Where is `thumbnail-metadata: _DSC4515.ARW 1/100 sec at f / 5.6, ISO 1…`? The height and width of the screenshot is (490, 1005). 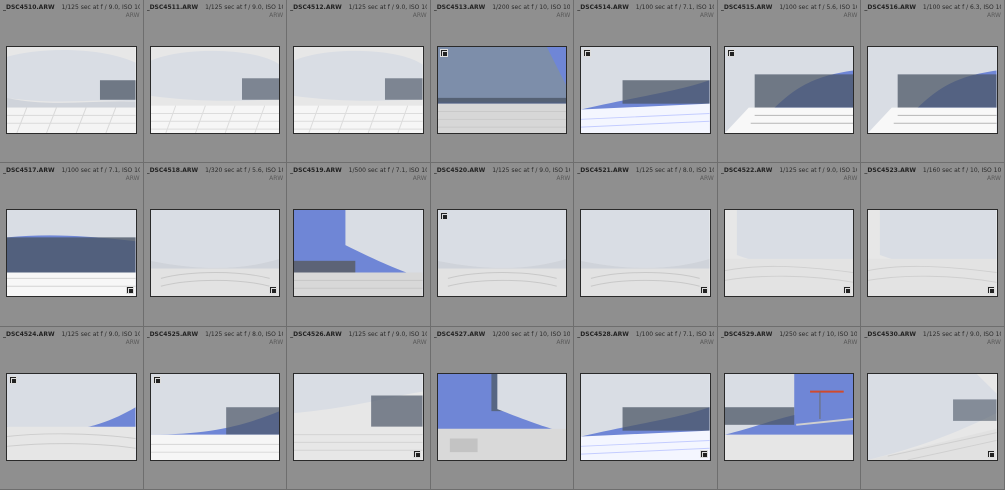
thumbnail-metadata: _DSC4515.ARW 1/100 sec at f / 5.6, ISO 1… is located at coordinates (789, 8).